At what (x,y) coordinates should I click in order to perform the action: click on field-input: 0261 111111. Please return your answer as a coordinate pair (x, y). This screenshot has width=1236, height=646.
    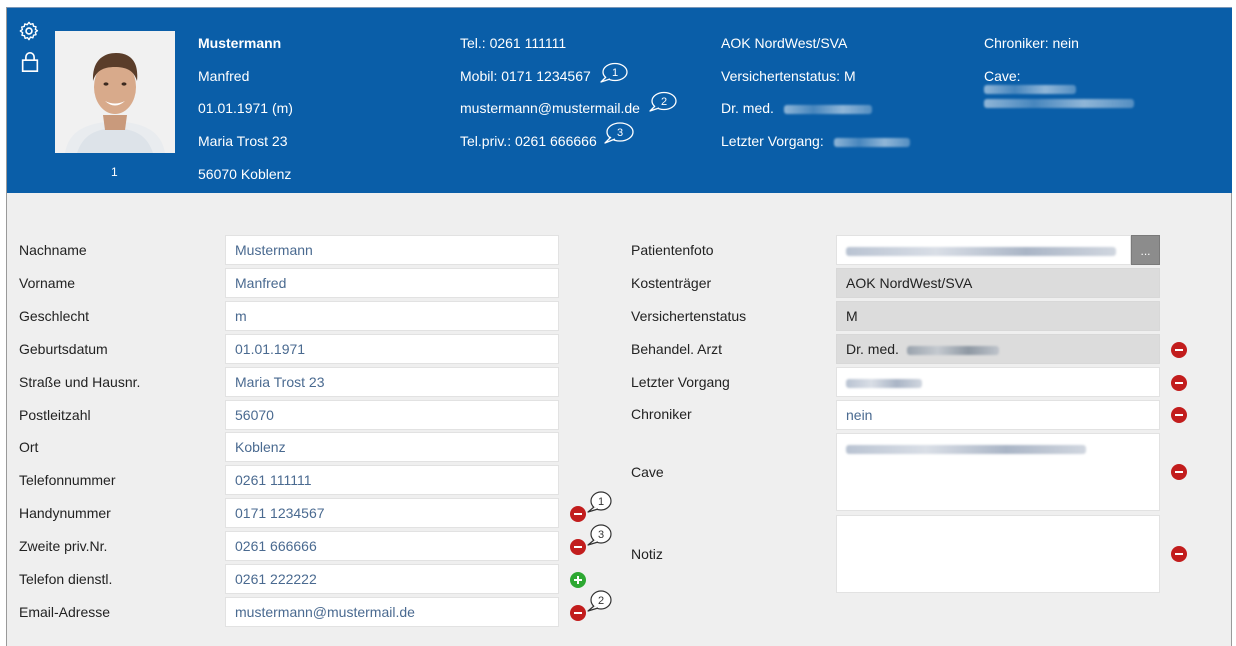
    Looking at the image, I should click on (392, 480).